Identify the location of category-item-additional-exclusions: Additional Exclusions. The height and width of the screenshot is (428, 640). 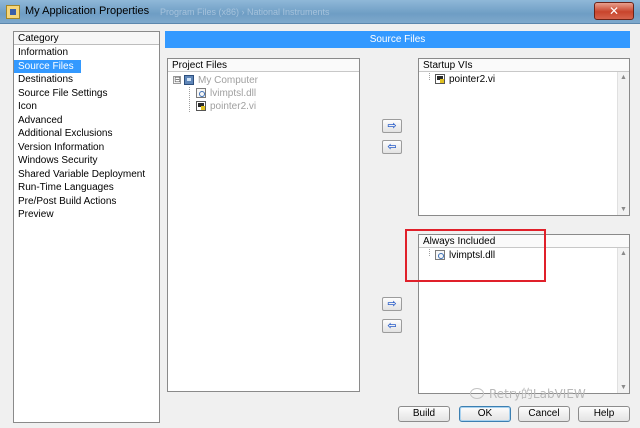
(86, 134).